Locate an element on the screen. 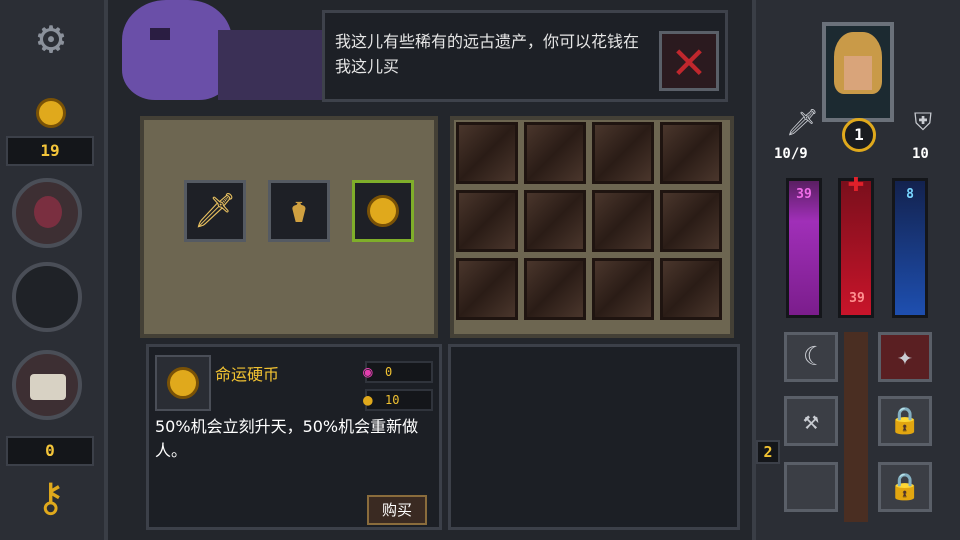 Image resolution: width=960 pixels, height=540 pixels. dialog-box: 我这儿有些稀有的远古遗产，你可以花钱在我这儿买 ✕ is located at coordinates (525, 56).